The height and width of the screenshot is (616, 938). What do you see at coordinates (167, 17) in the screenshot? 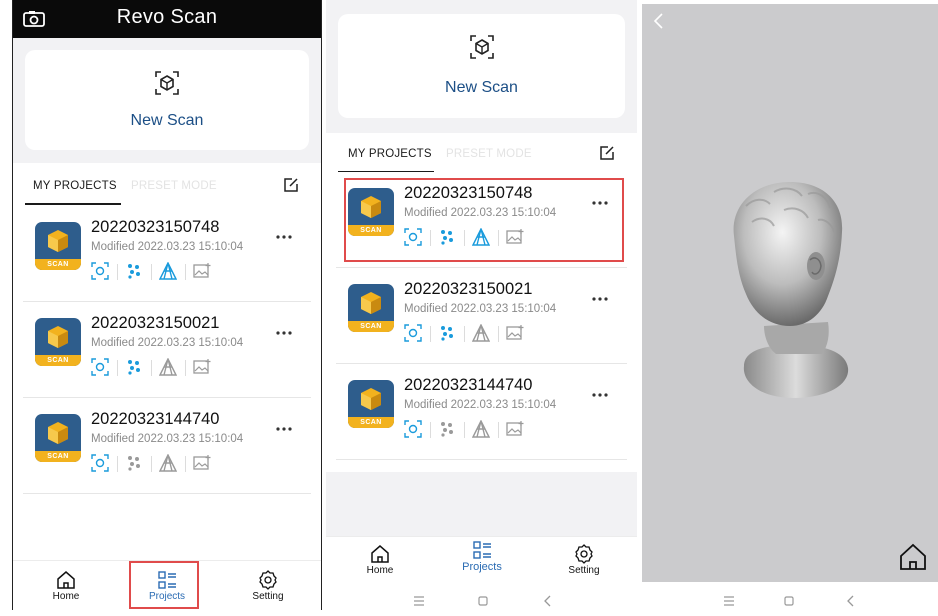
I see `app-title: Revo Scan` at bounding box center [167, 17].